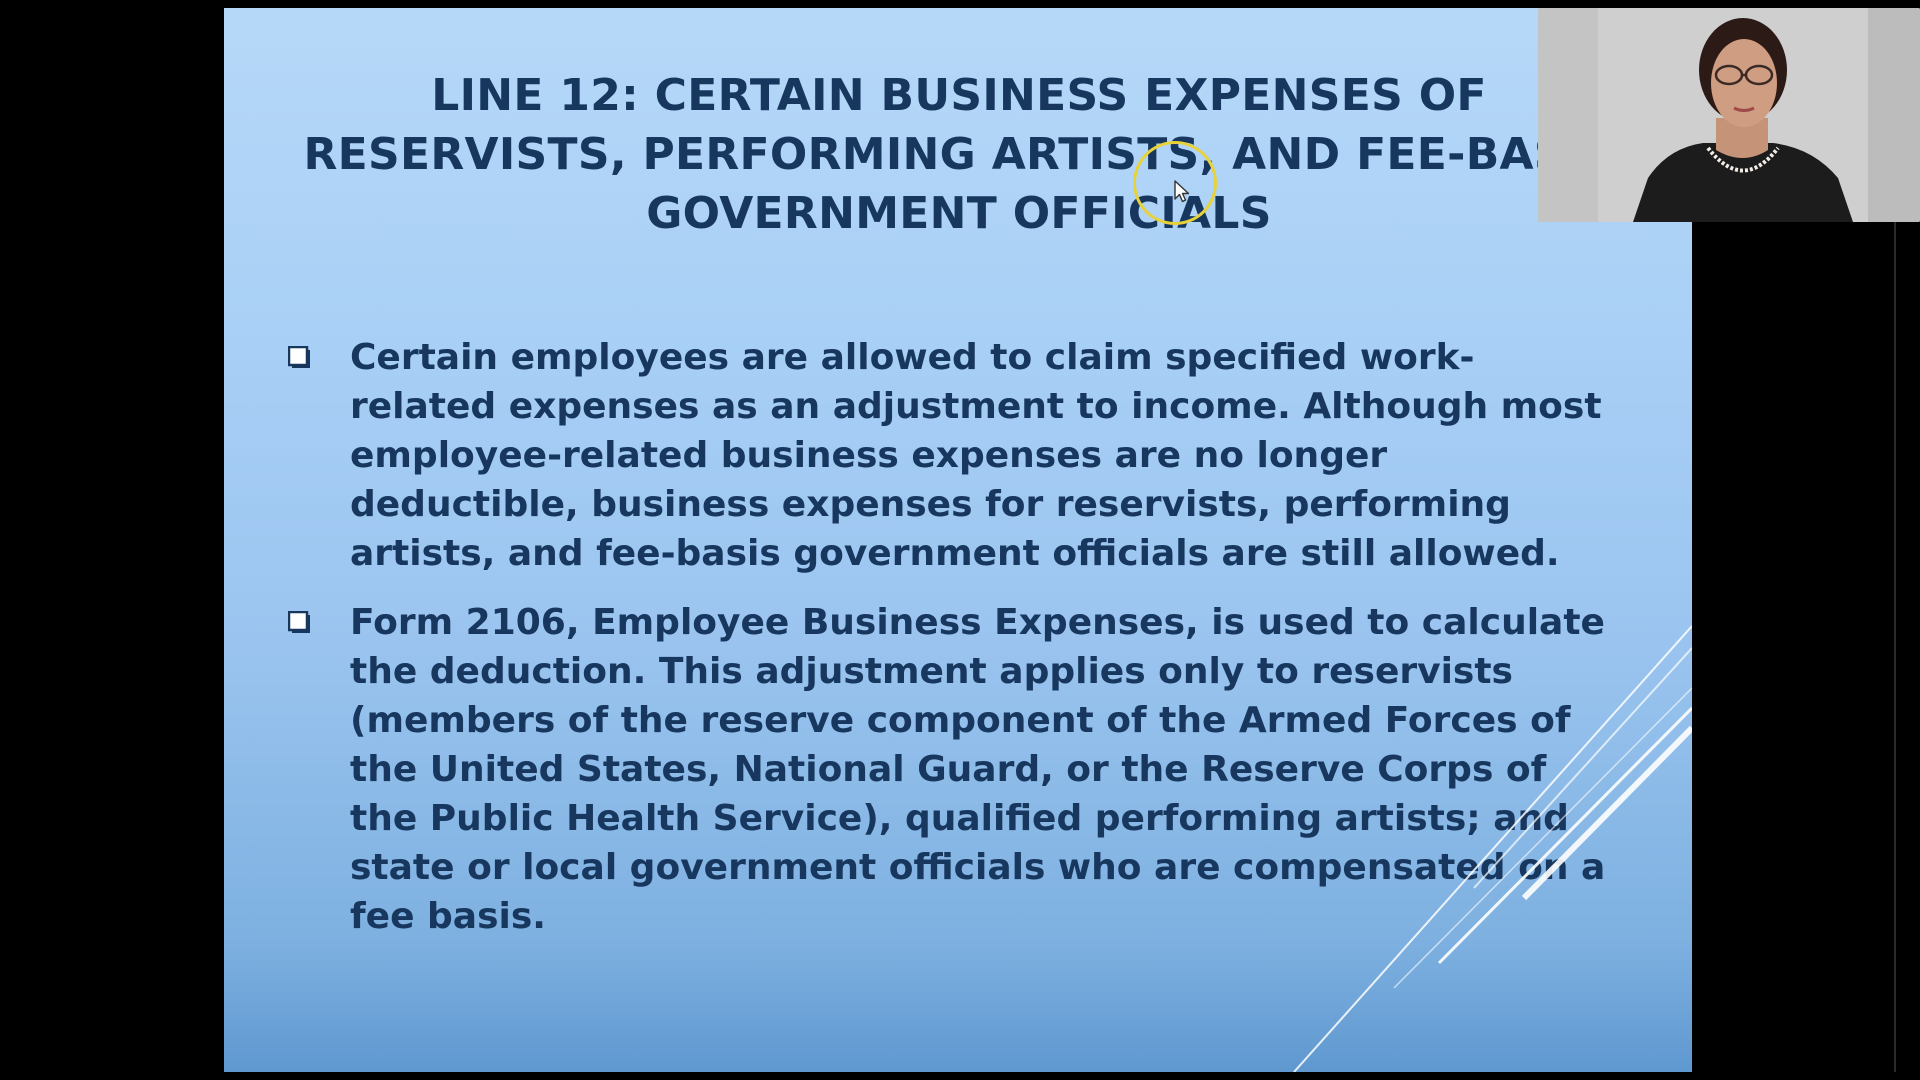 This screenshot has width=1920, height=1080. I want to click on presenter-video-icon, so click(1729, 115).